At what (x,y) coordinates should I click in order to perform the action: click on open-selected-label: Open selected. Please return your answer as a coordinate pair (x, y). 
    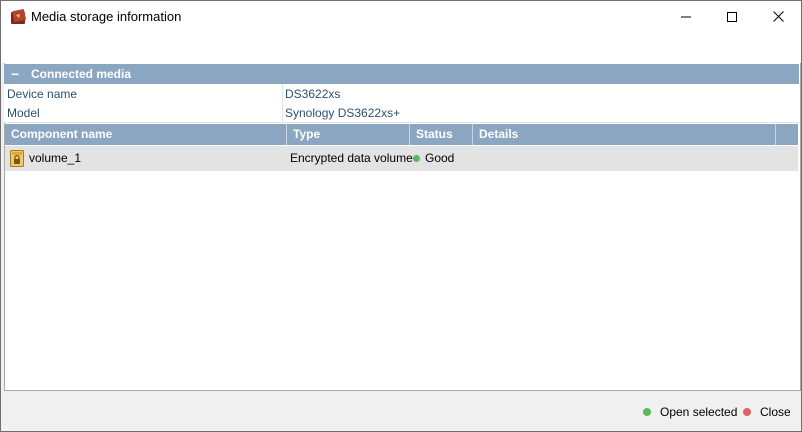
    Looking at the image, I should click on (699, 412).